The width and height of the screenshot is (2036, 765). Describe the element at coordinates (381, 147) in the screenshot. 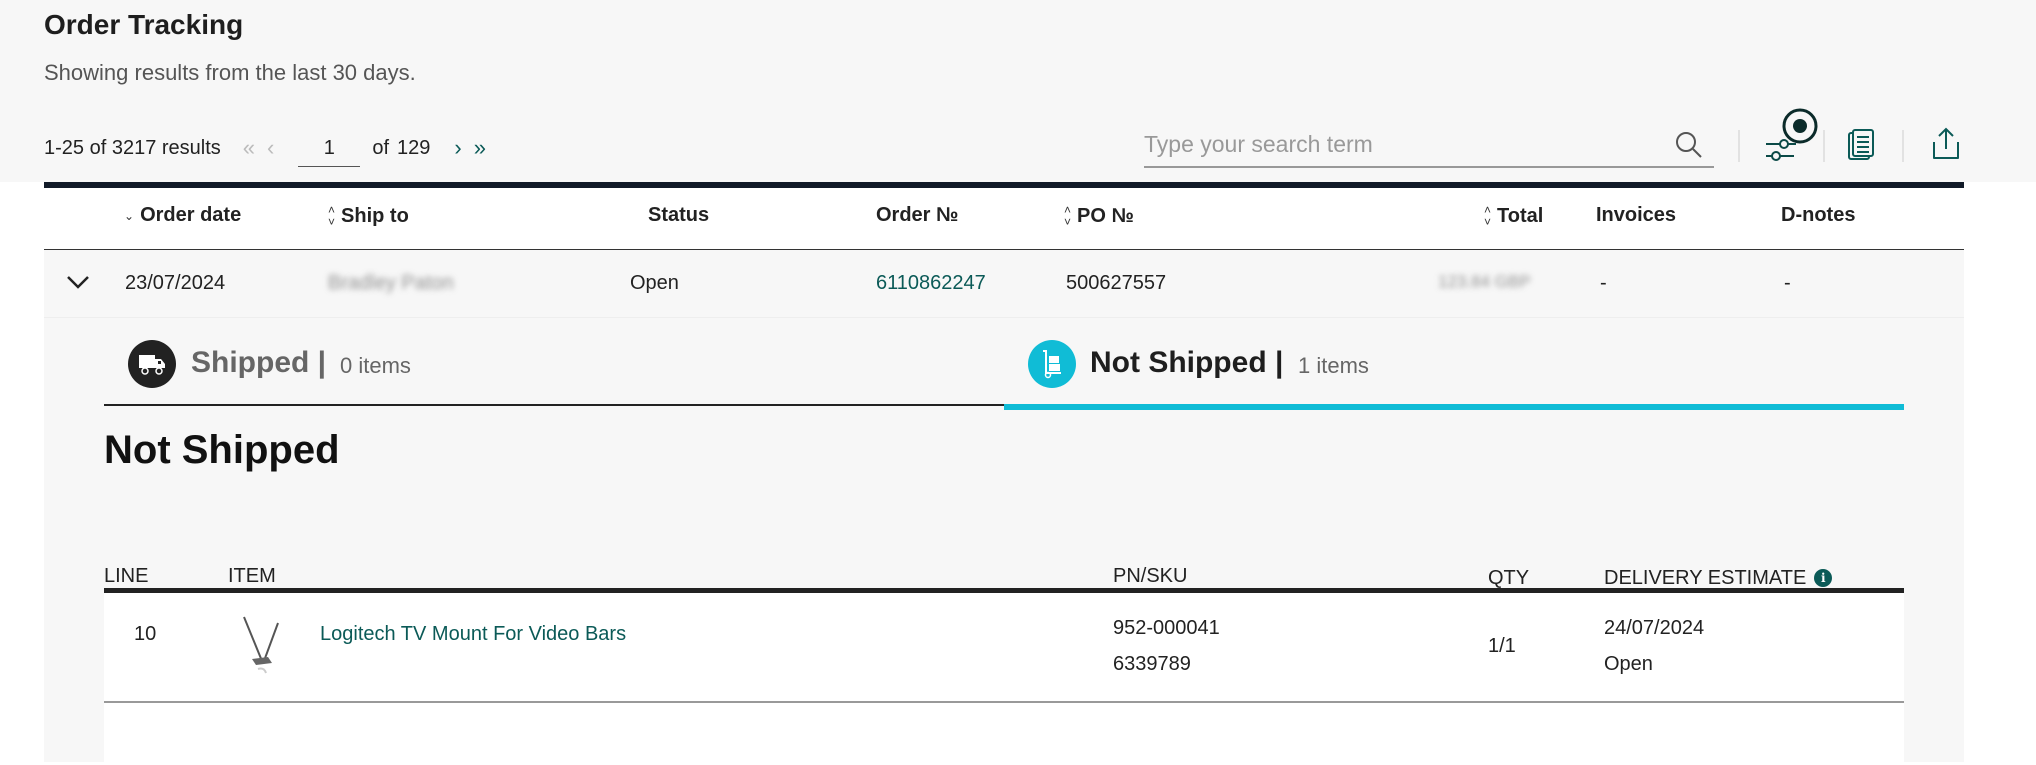

I see `of-label: of` at that location.